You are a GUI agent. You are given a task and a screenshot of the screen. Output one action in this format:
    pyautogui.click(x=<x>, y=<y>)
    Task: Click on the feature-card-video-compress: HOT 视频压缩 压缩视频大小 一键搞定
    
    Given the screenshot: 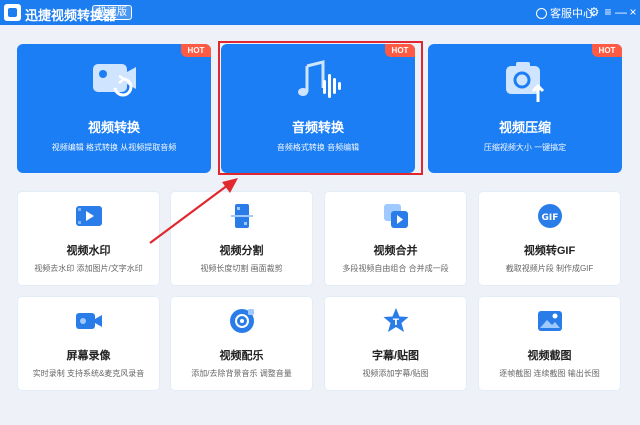 What is the action you would take?
    pyautogui.click(x=525, y=108)
    